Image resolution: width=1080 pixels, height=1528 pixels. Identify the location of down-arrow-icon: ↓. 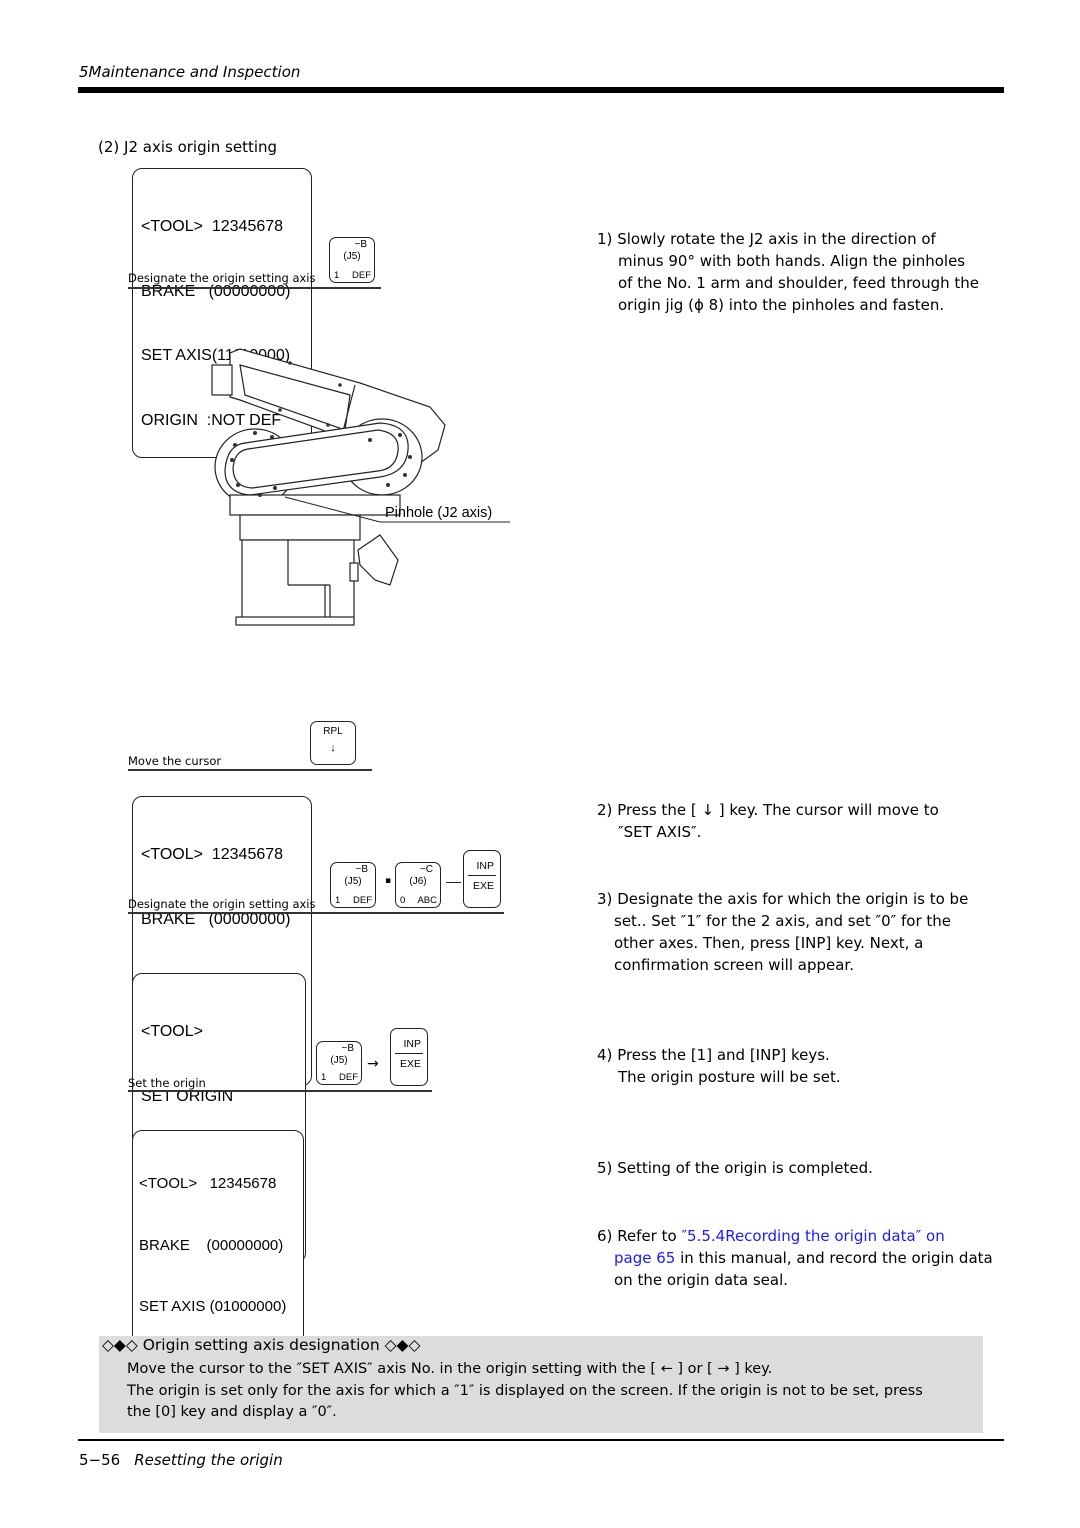
(333, 748).